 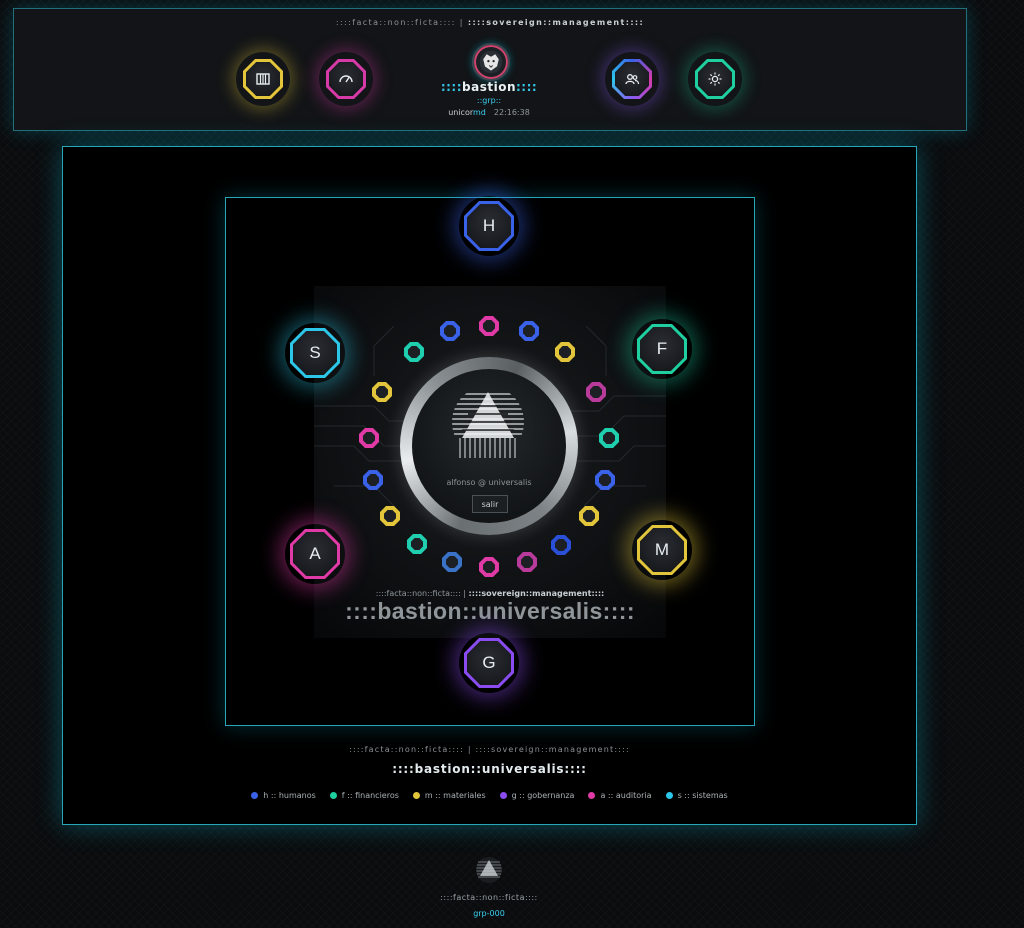 What do you see at coordinates (511, 112) in the screenshot?
I see `clock: 22:16:38` at bounding box center [511, 112].